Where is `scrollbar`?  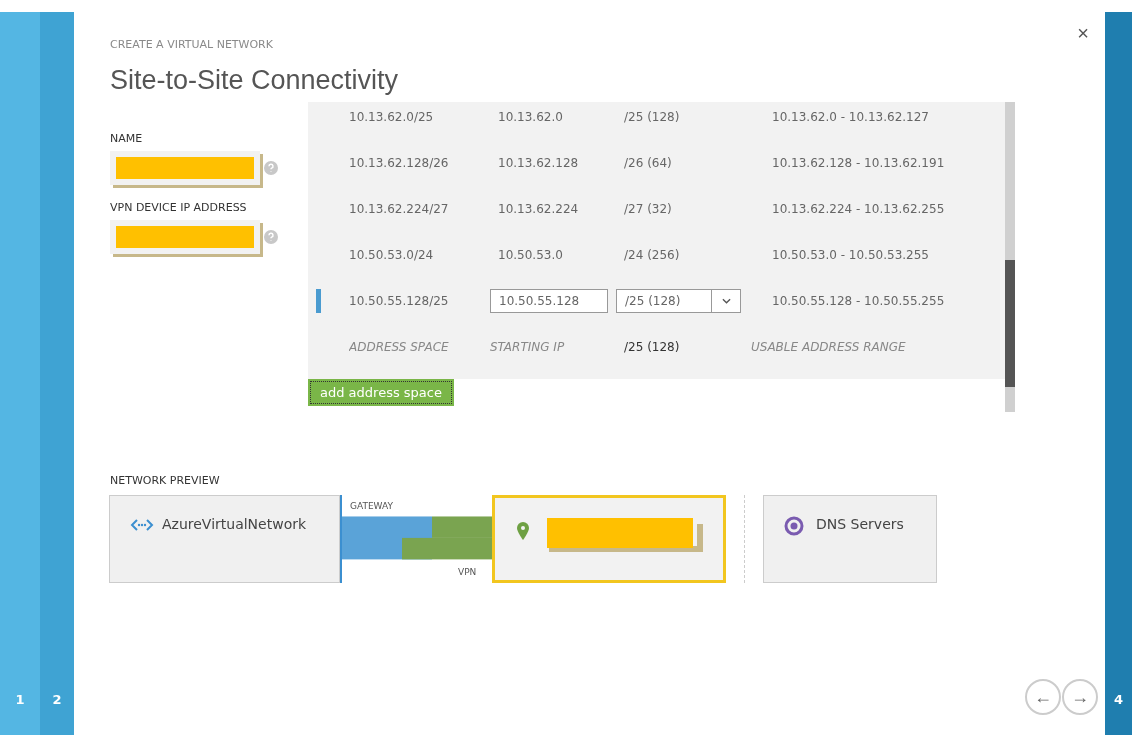
scrollbar is located at coordinates (1010, 257).